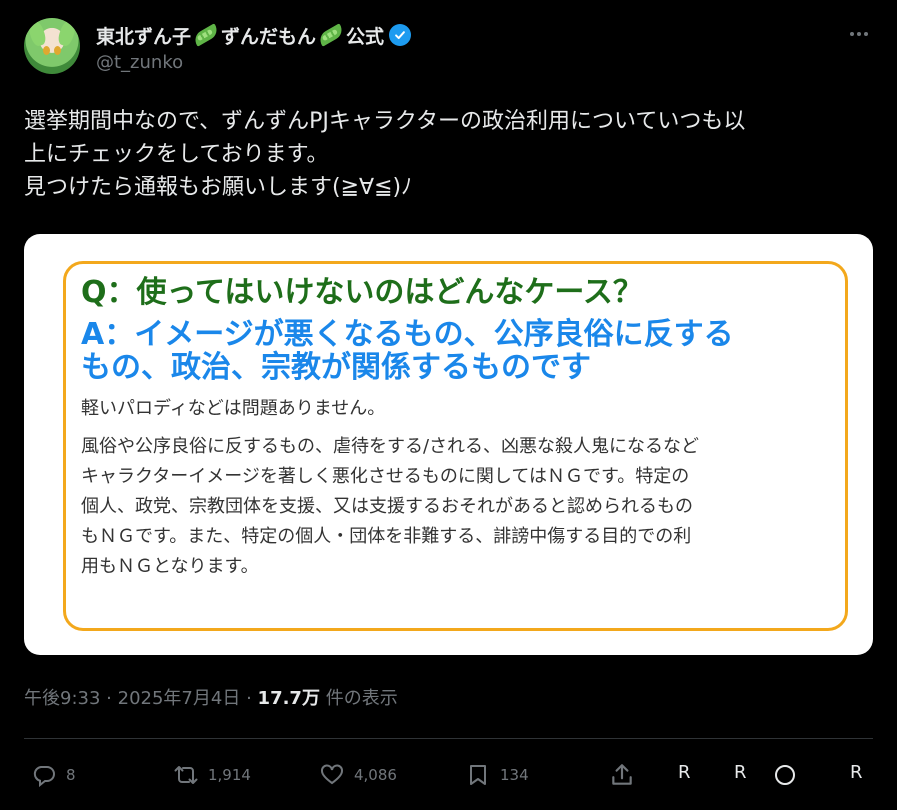 This screenshot has height=810, width=897. Describe the element at coordinates (57, 50) in the screenshot. I see `avatar-eye-right` at that location.